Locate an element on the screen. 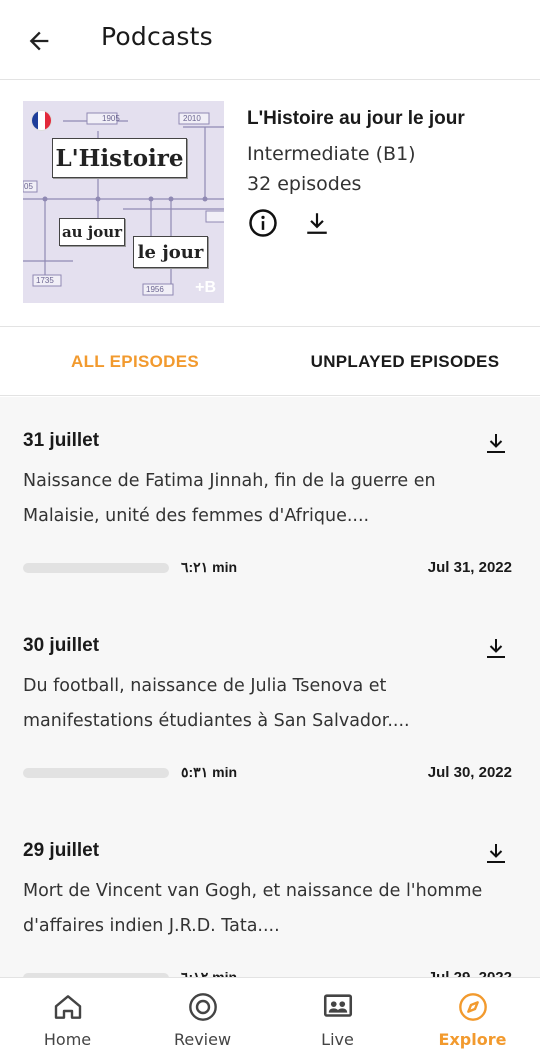 The width and height of the screenshot is (540, 1057). home-icon is located at coordinates (67, 1007).